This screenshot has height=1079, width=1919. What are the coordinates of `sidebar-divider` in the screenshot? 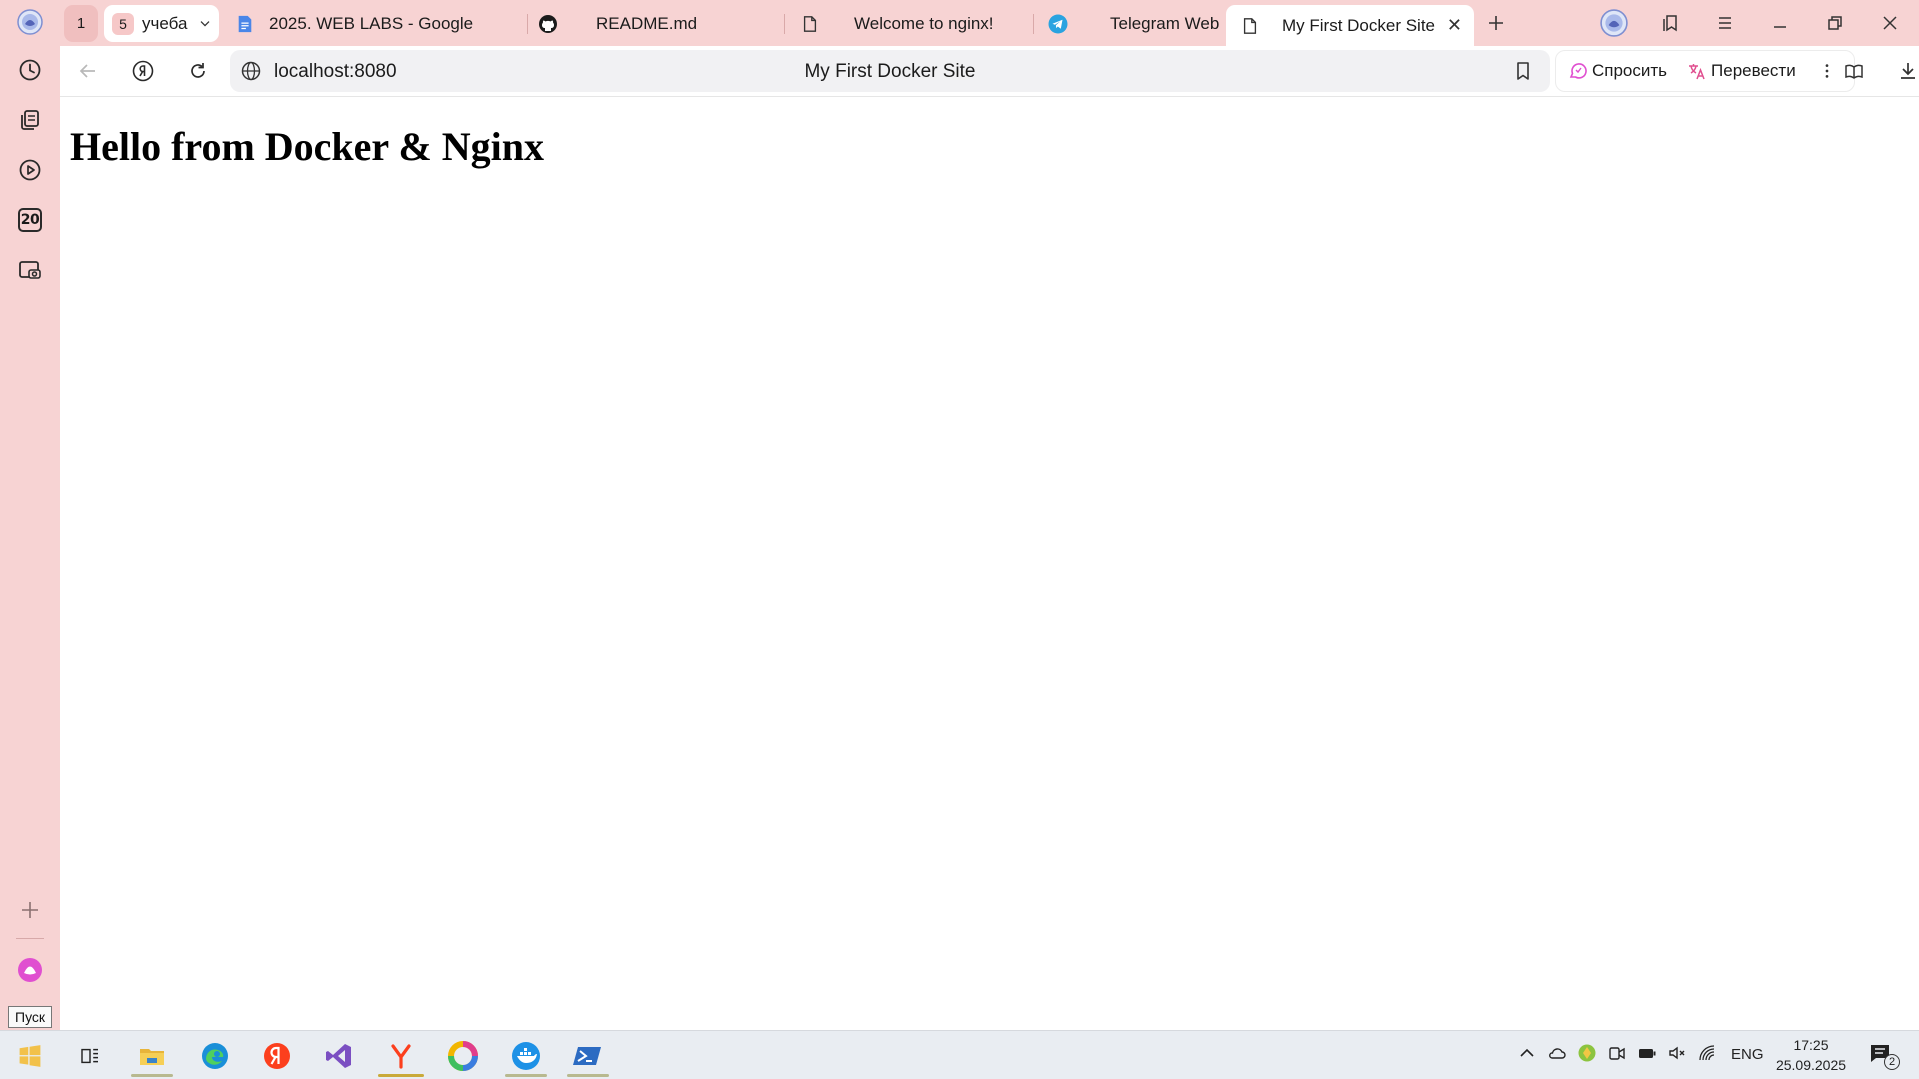 It's located at (30, 938).